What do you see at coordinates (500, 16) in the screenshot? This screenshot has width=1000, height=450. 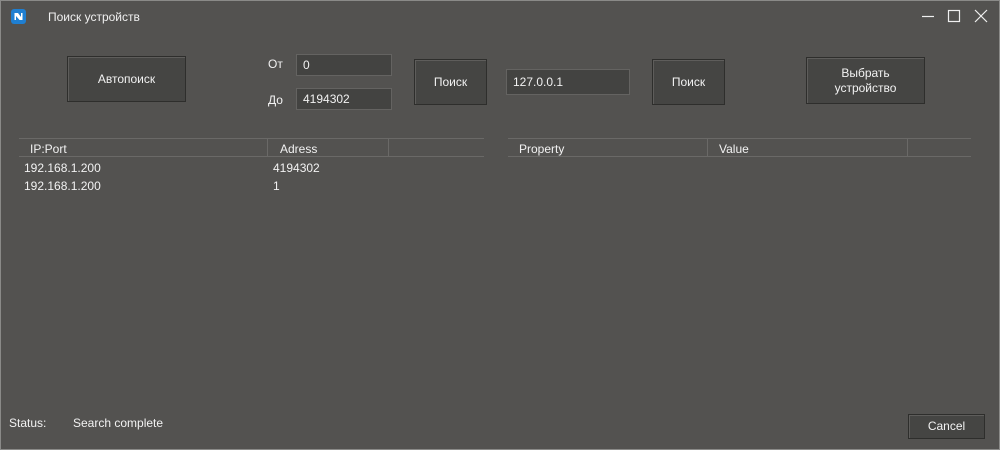 I see `title-bar: Поиск устройств` at bounding box center [500, 16].